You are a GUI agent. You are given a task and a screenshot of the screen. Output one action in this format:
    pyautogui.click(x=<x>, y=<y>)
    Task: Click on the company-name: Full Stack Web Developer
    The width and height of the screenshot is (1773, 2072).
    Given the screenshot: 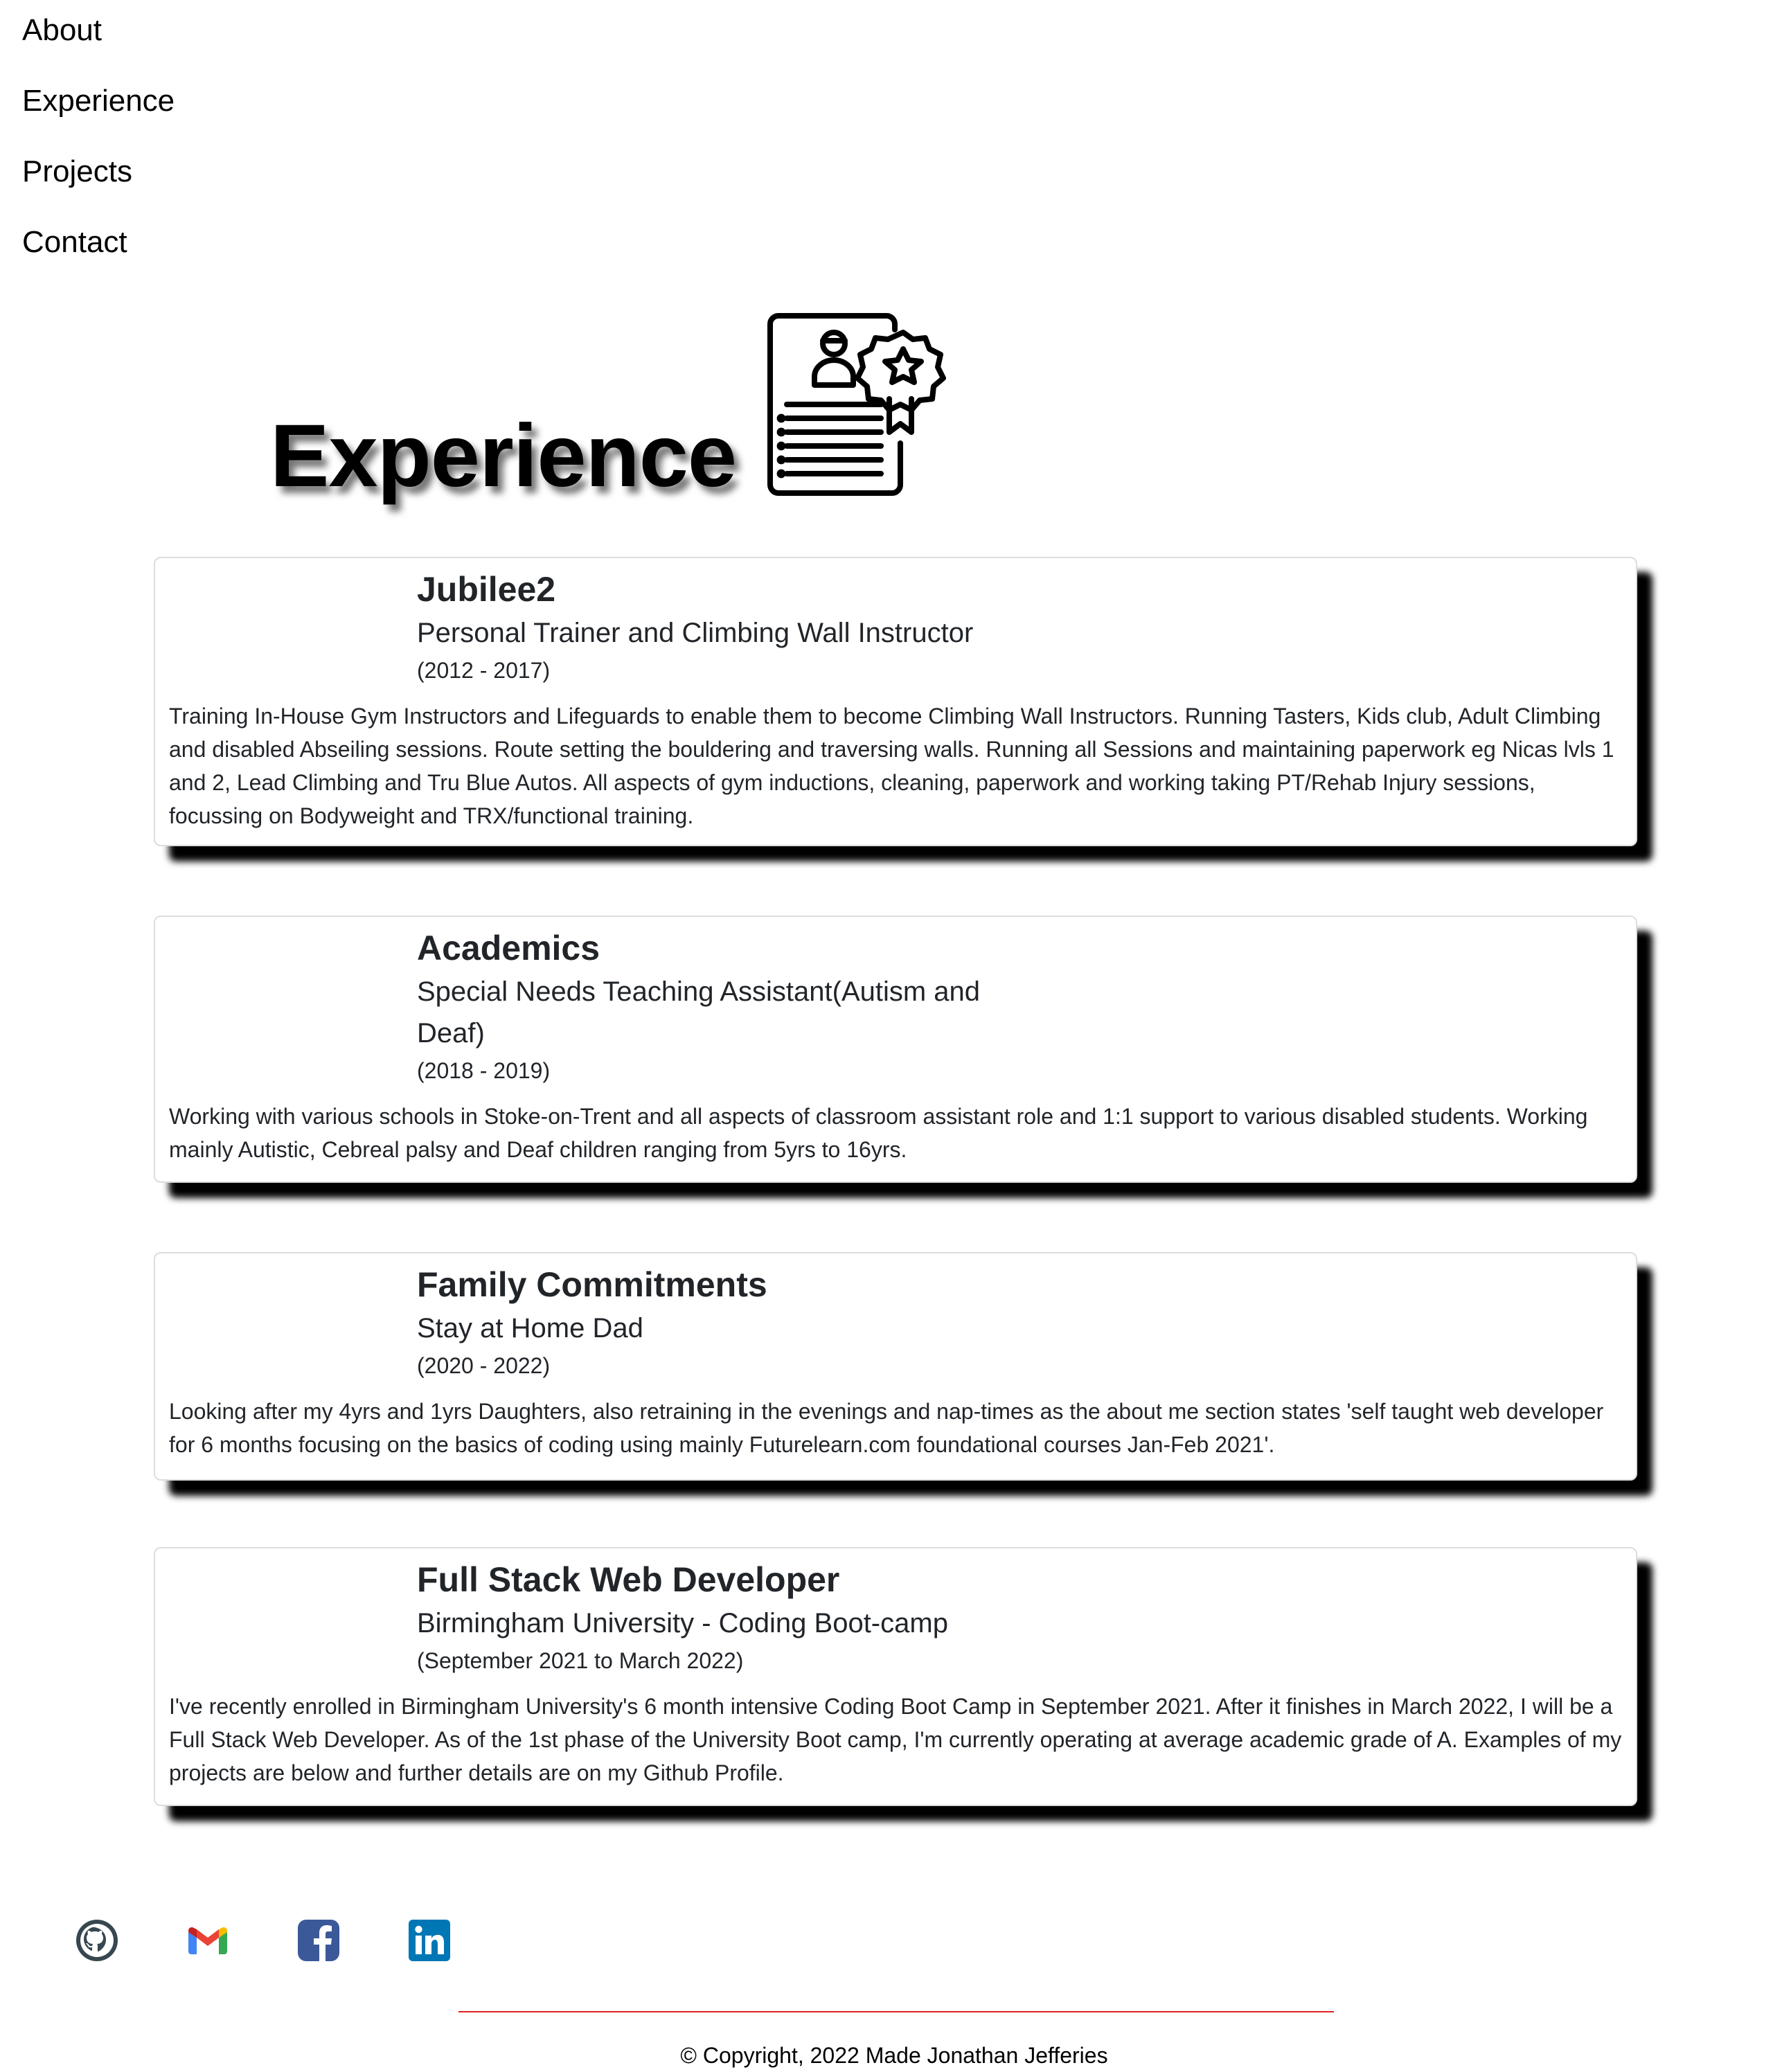 What is the action you would take?
    pyautogui.click(x=628, y=1579)
    